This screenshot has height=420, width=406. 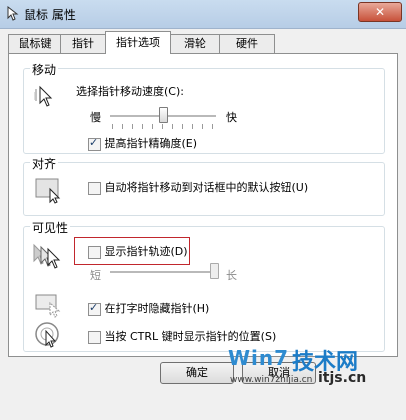 I want to click on watermark-logo: Win7, so click(x=259, y=358).